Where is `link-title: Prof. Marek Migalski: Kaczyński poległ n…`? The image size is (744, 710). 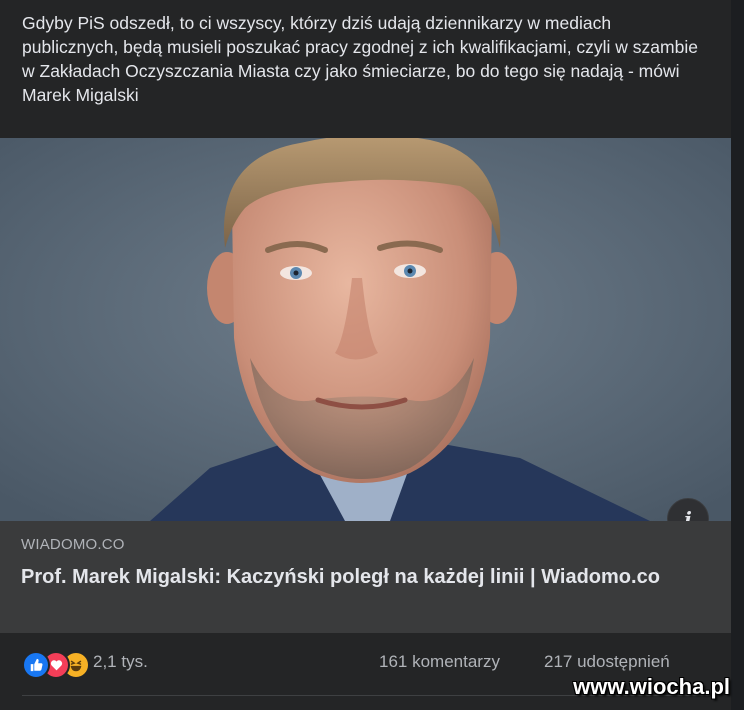
link-title: Prof. Marek Migalski: Kaczyński poległ n… is located at coordinates (361, 577).